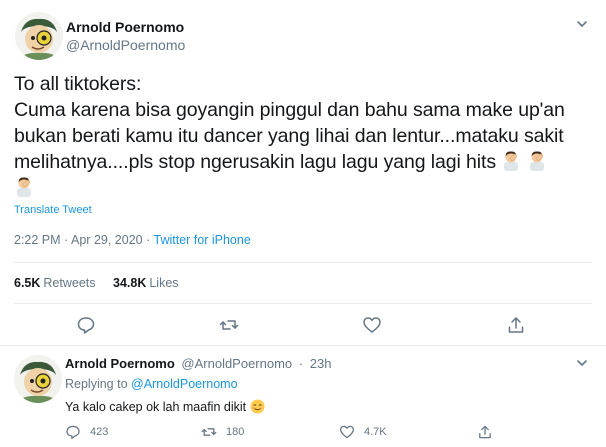  Describe the element at coordinates (125, 27) in the screenshot. I see `author-name: Arnold Poernomo` at that location.